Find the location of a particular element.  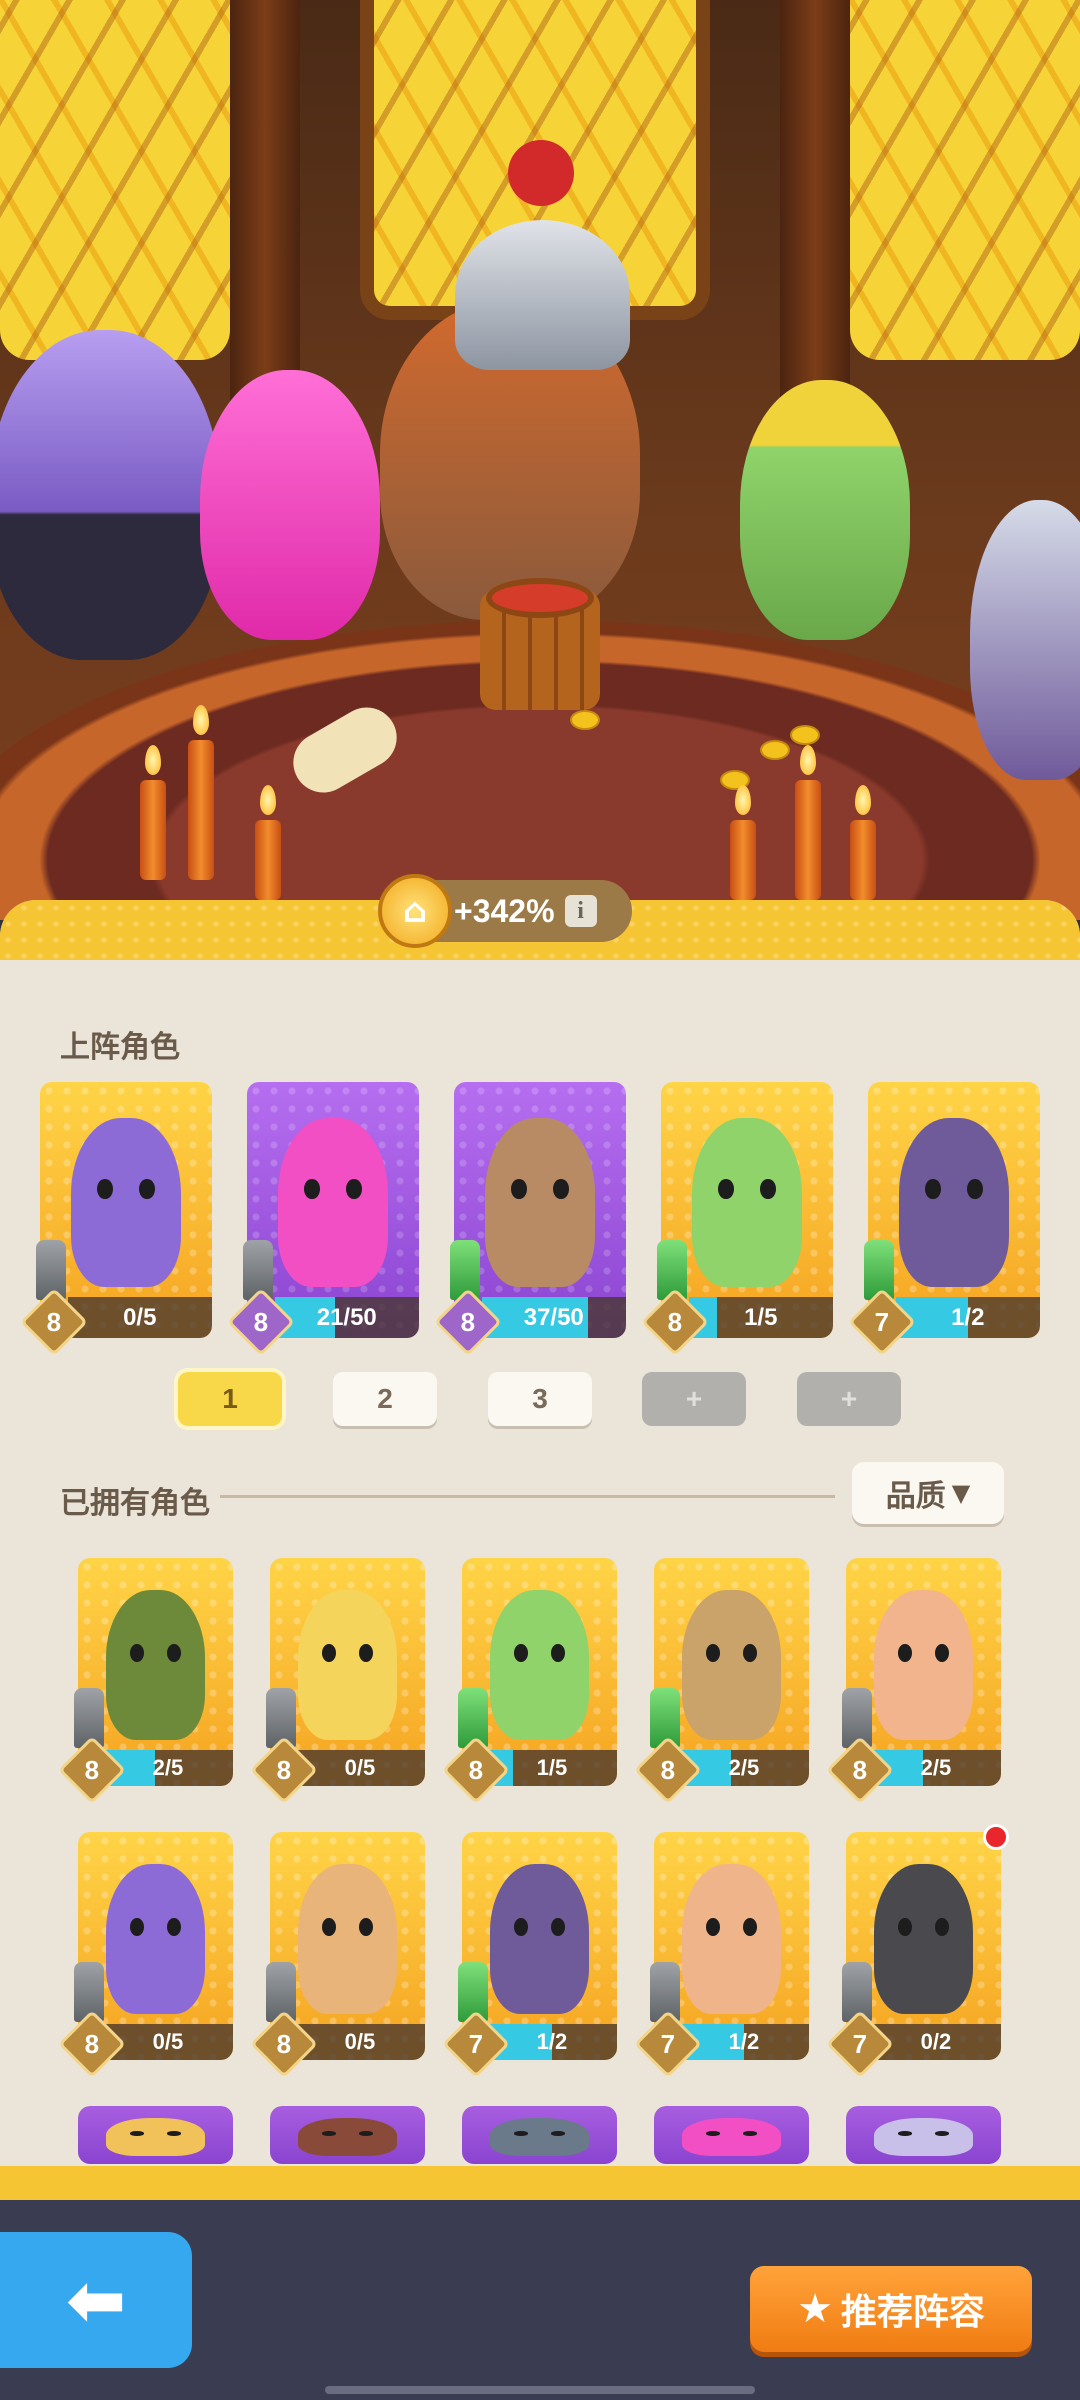

shard-progress-text: 37/50 is located at coordinates (553, 1317).